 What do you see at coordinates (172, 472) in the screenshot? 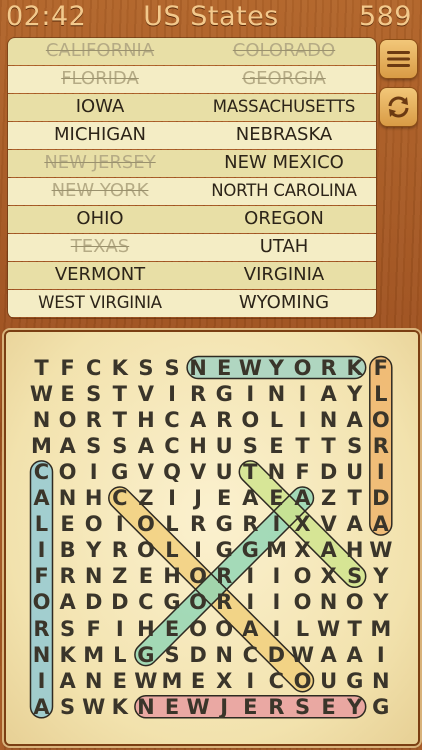
I see `grid-cell: Q` at bounding box center [172, 472].